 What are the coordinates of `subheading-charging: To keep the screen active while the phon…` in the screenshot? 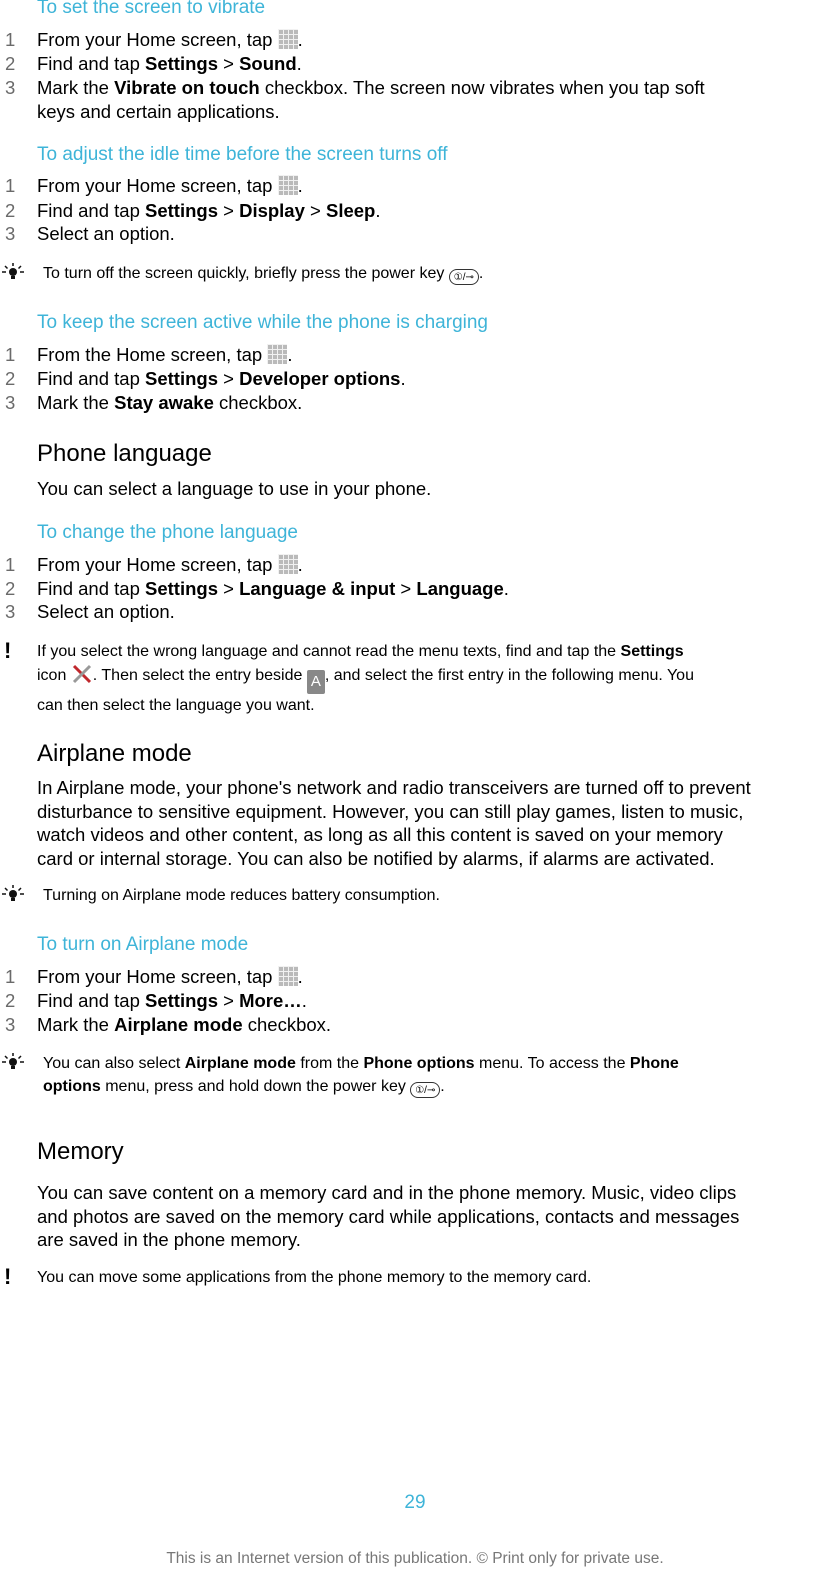 It's located at (262, 322).